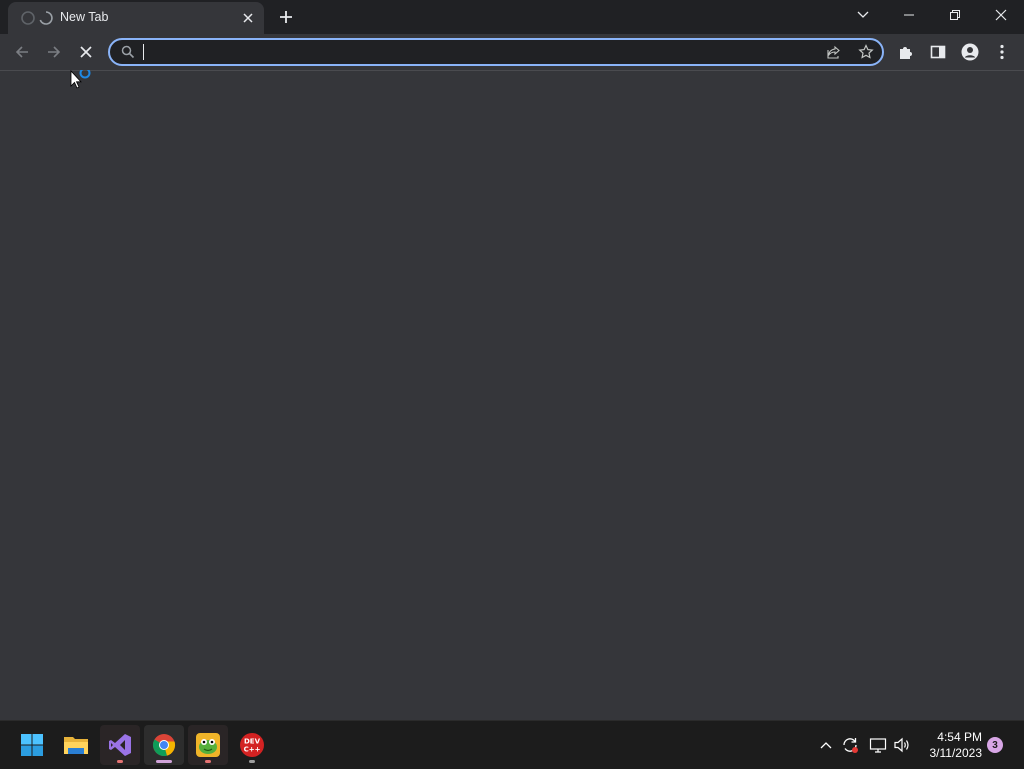 Image resolution: width=1024 pixels, height=769 pixels. I want to click on windows-logo-icon, so click(32, 745).